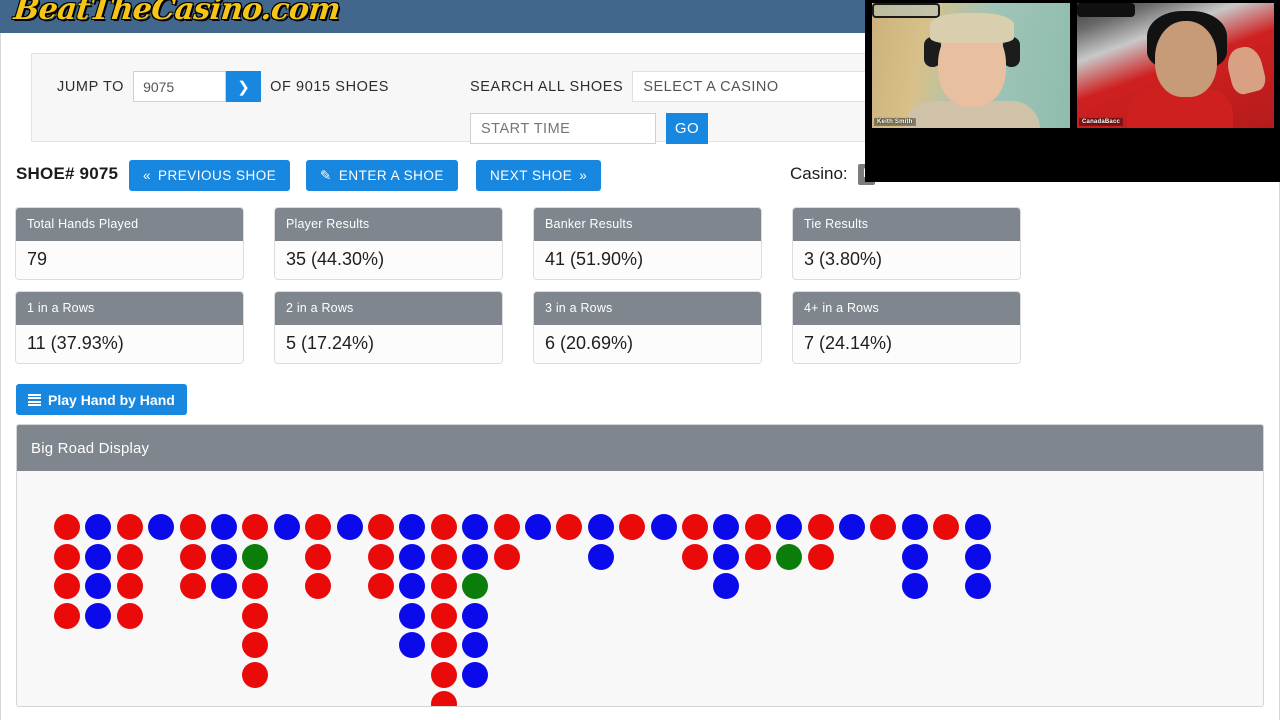 The height and width of the screenshot is (720, 1280). What do you see at coordinates (177, 13) in the screenshot?
I see `site-logo: BeatTheCasino.com` at bounding box center [177, 13].